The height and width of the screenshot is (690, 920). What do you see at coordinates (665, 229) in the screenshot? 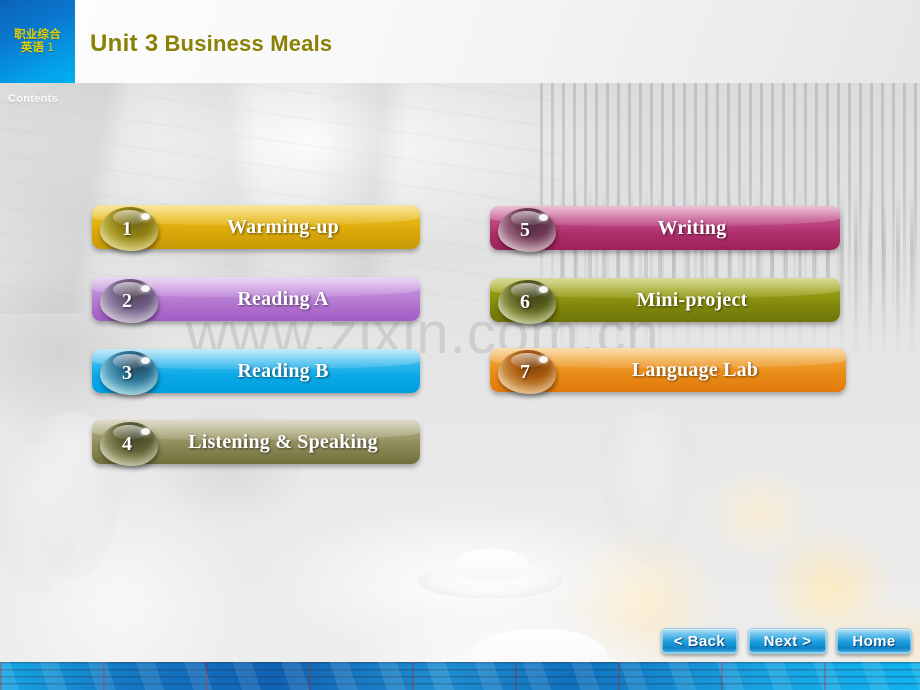
I see `menu-item-writing: 5 Writing` at bounding box center [665, 229].